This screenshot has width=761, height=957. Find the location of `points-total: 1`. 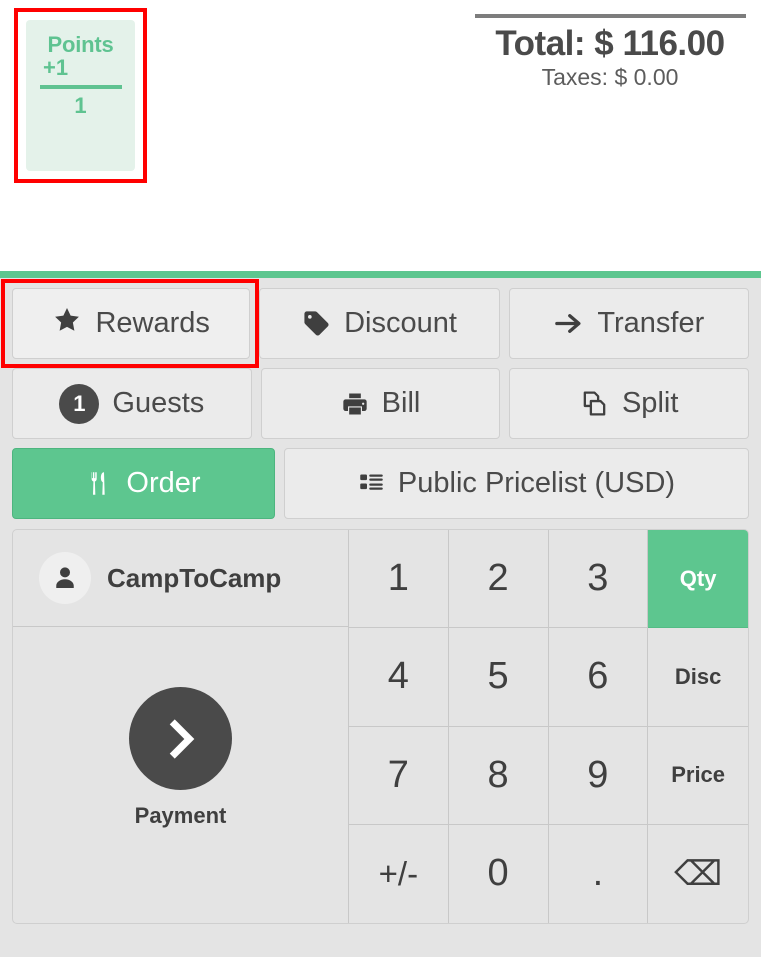

points-total: 1 is located at coordinates (80, 106).